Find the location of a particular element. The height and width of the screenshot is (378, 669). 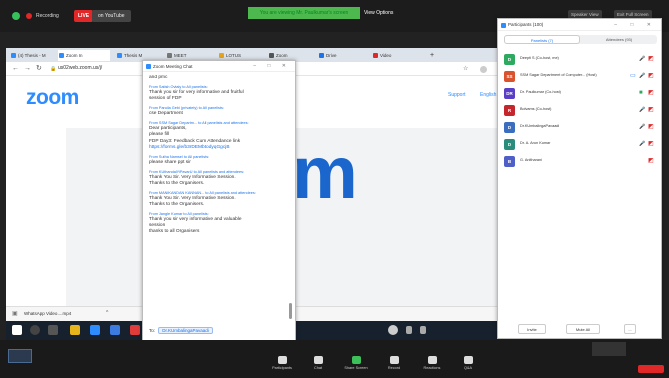

zoom-app-icon is located at coordinates (95, 330).